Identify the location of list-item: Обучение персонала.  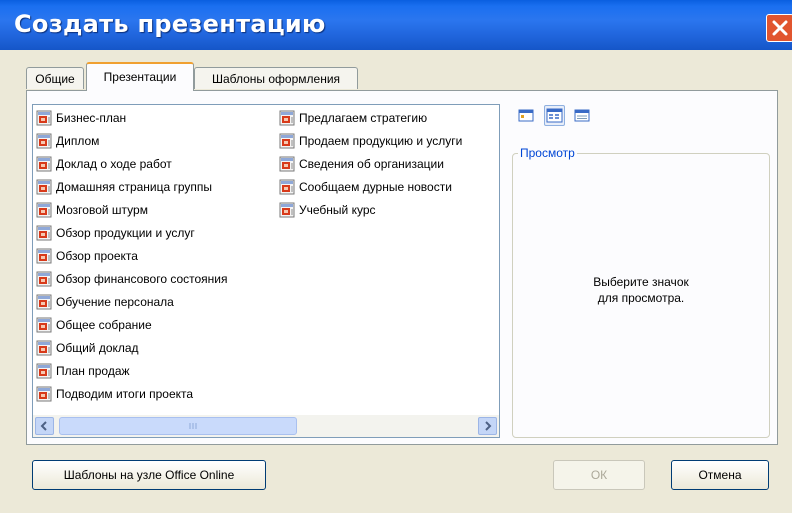
(105, 302).